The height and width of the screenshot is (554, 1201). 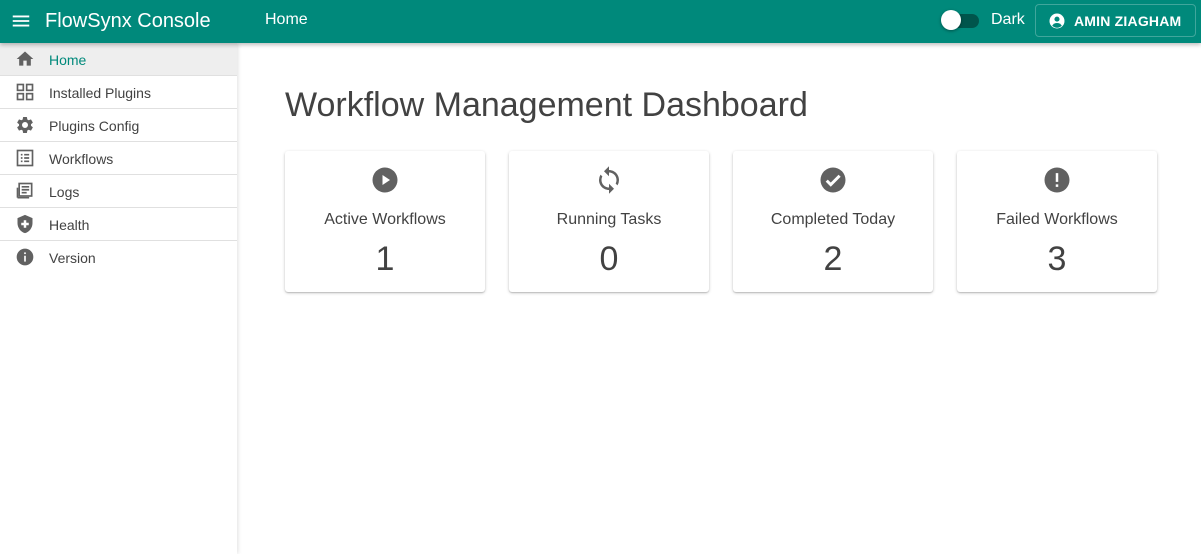 I want to click on current-page-name: Home, so click(x=286, y=19).